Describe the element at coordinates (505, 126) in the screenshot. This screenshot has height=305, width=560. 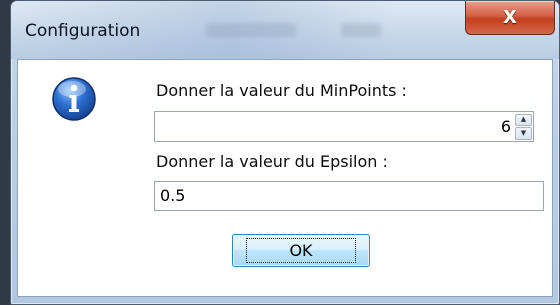
I see `minpoints-value: 6` at that location.